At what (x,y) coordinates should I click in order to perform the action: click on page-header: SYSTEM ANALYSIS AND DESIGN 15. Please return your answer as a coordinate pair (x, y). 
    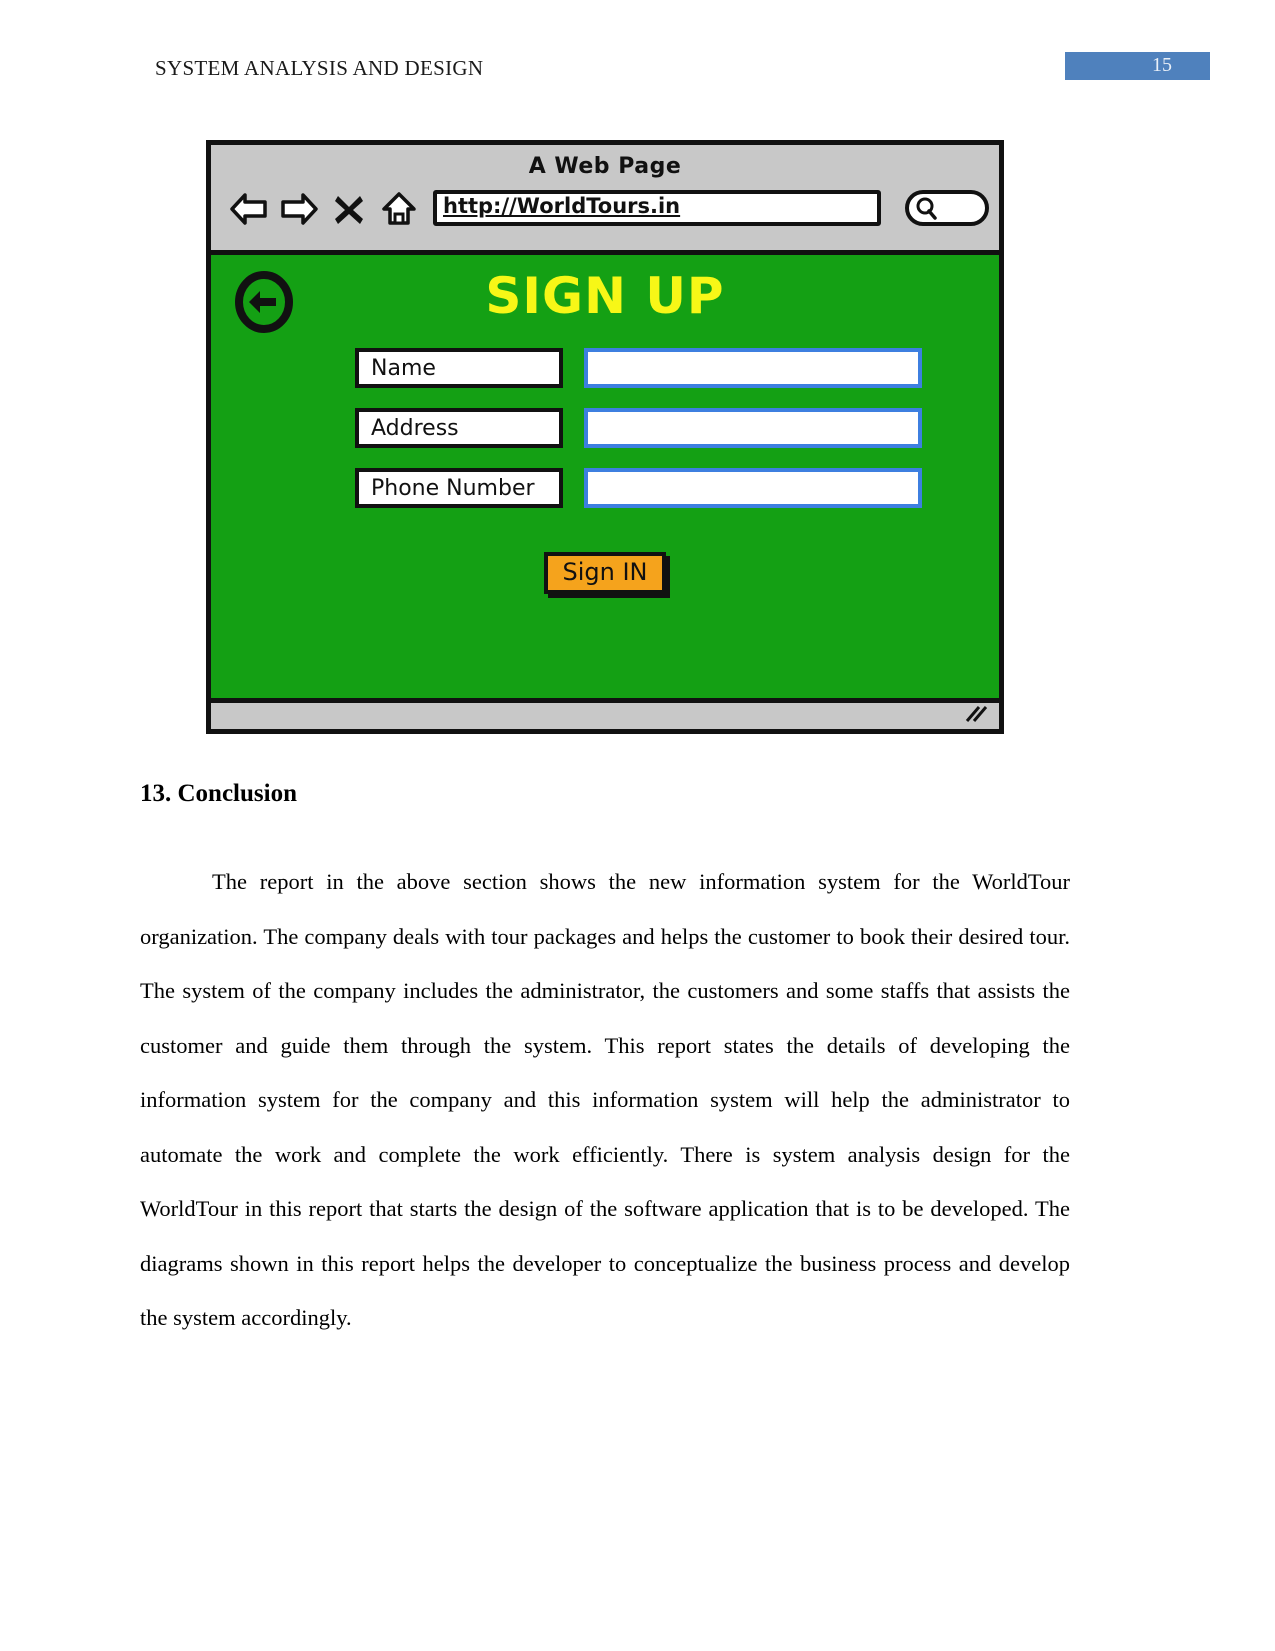
    Looking at the image, I should click on (637, 72).